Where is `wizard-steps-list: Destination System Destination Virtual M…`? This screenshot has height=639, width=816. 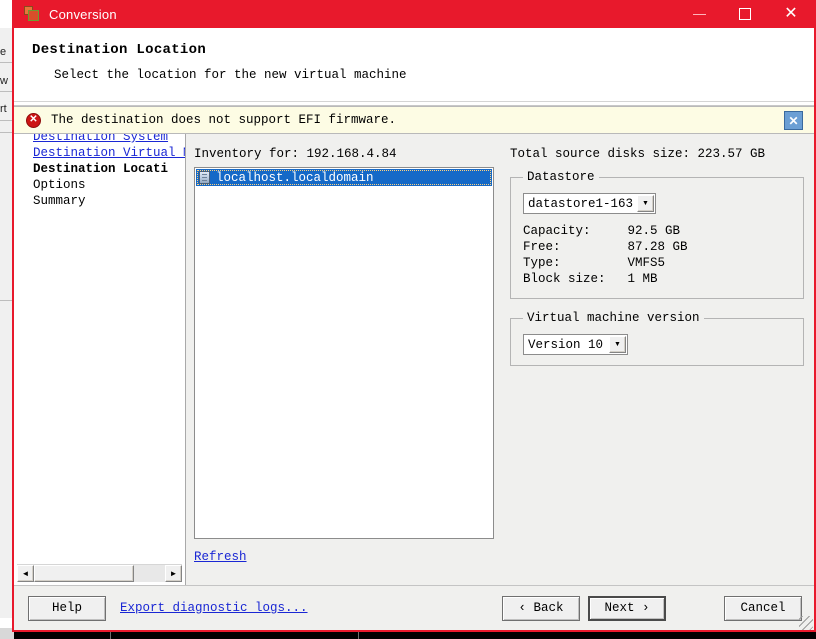 wizard-steps-list: Destination System Destination Virtual M… is located at coordinates (99, 349).